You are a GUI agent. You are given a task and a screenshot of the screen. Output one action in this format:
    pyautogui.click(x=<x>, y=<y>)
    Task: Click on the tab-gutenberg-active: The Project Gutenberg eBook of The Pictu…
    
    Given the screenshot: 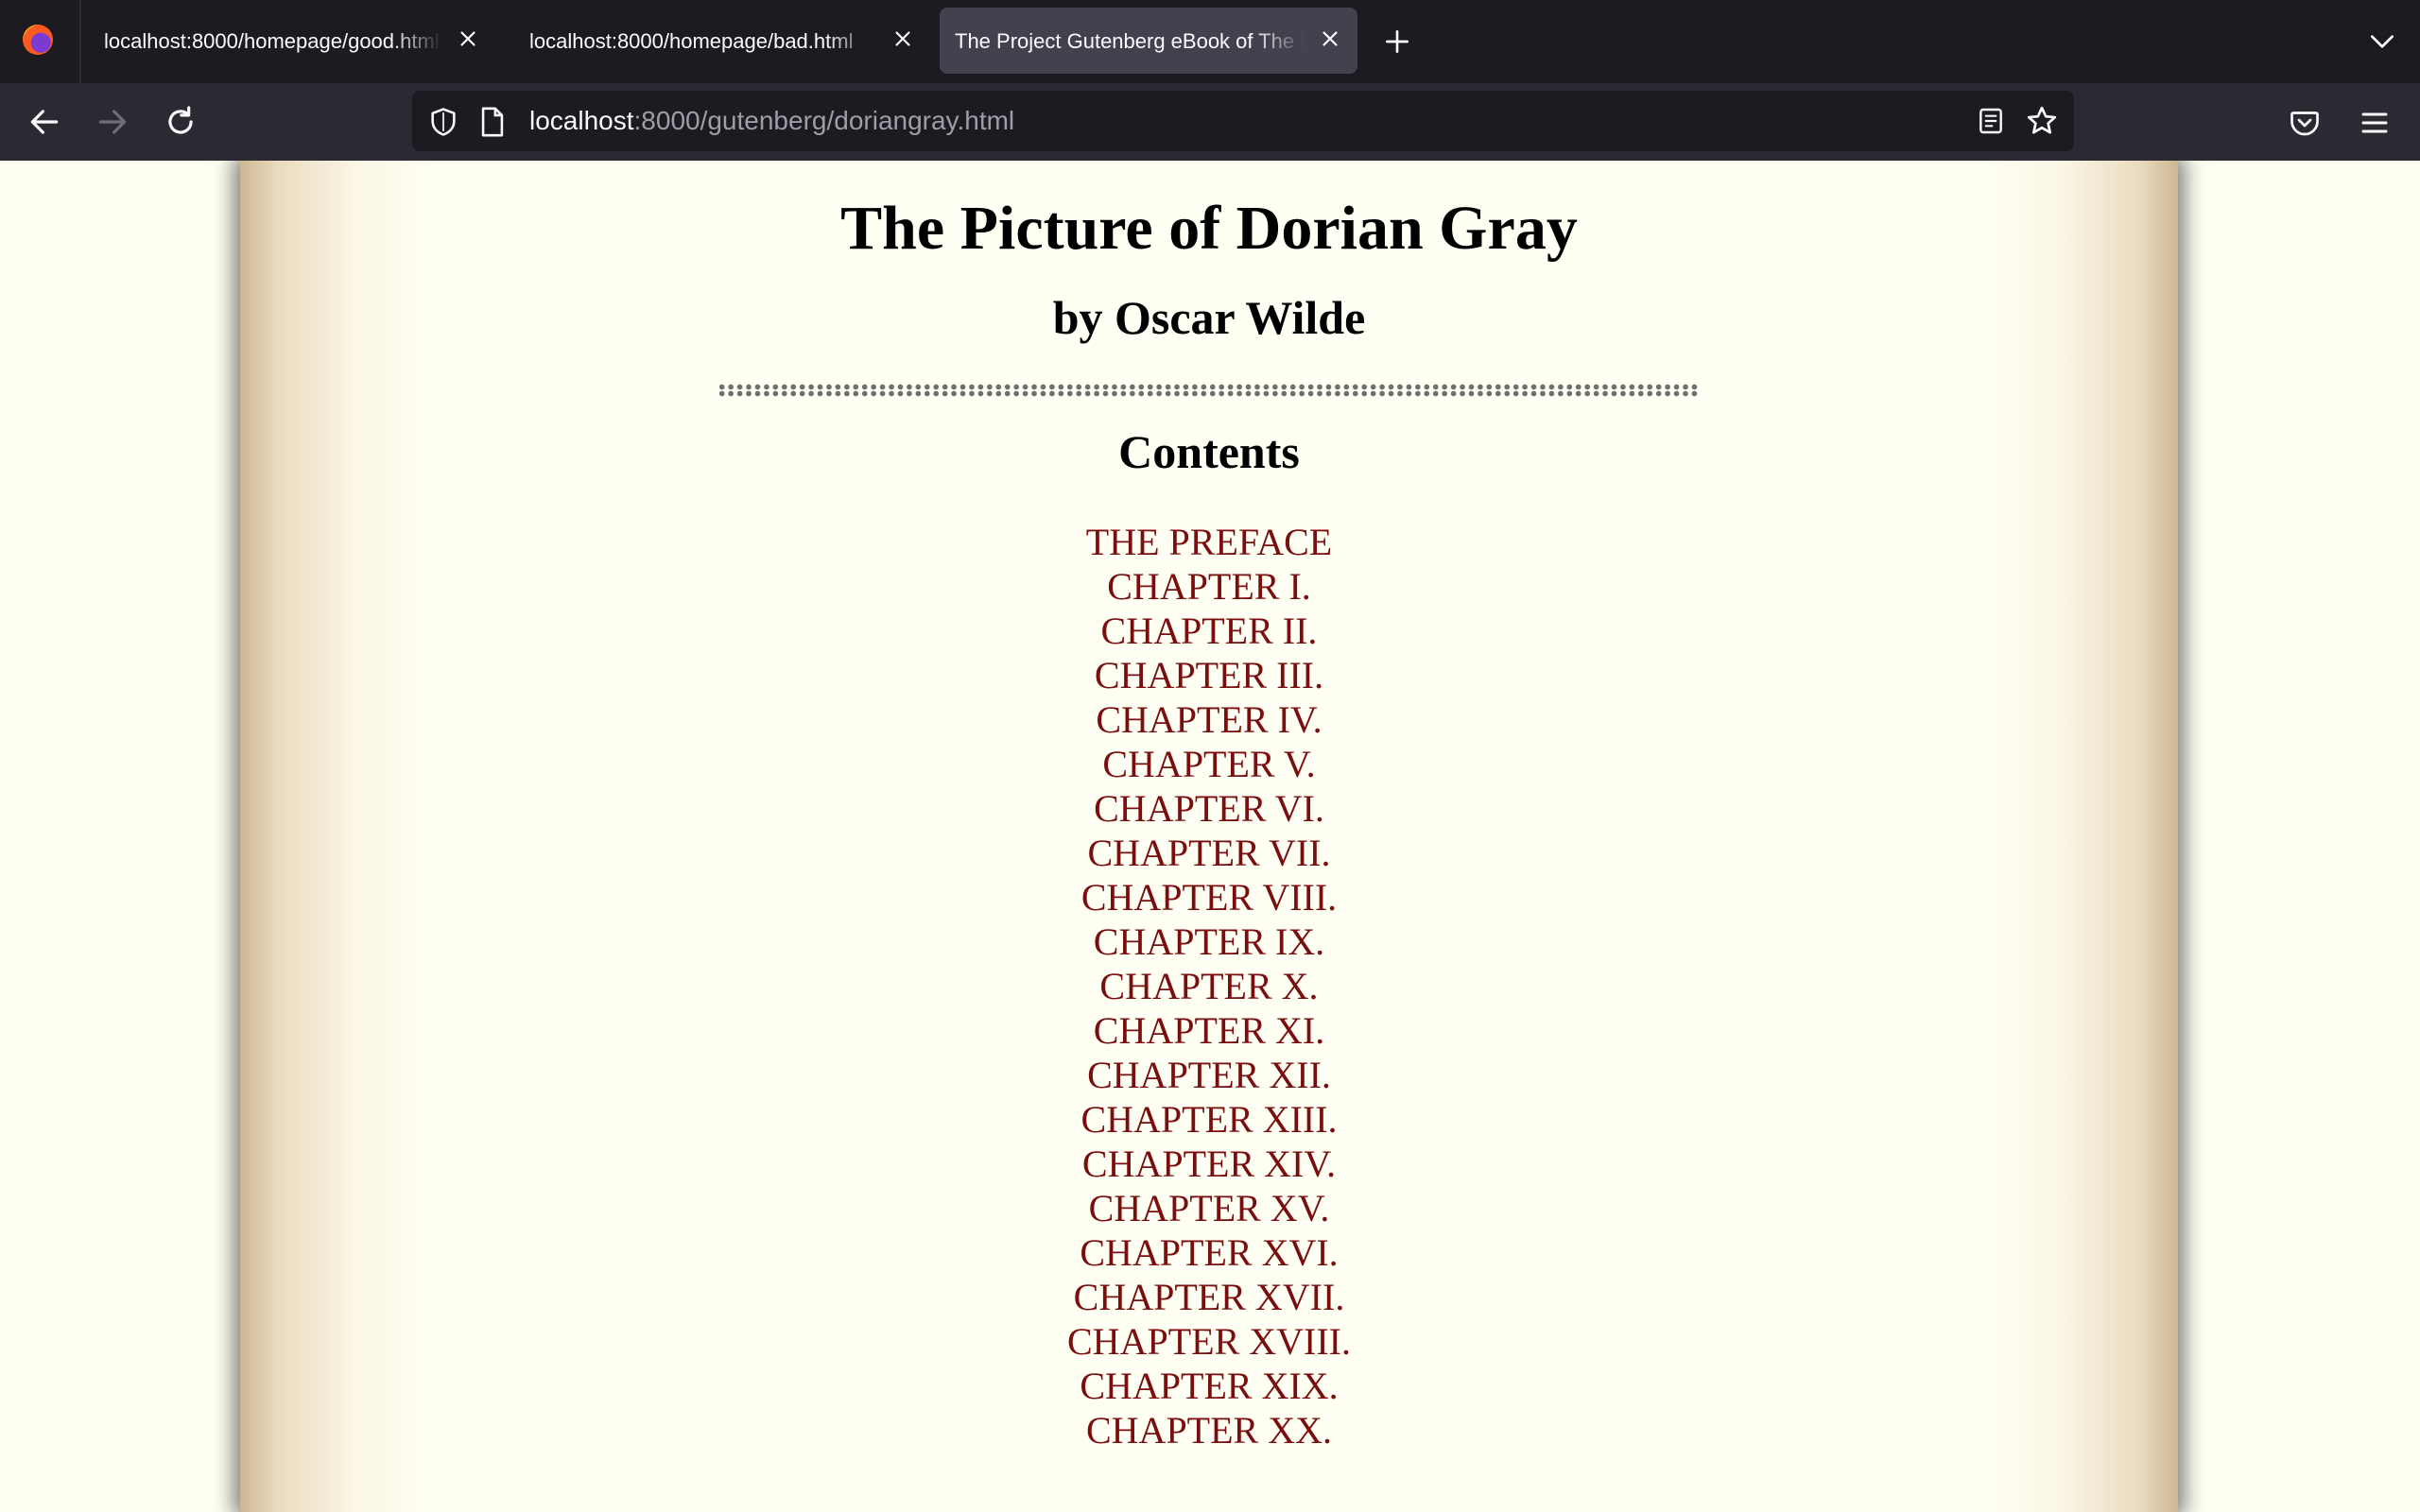 What is the action you would take?
    pyautogui.click(x=1148, y=41)
    